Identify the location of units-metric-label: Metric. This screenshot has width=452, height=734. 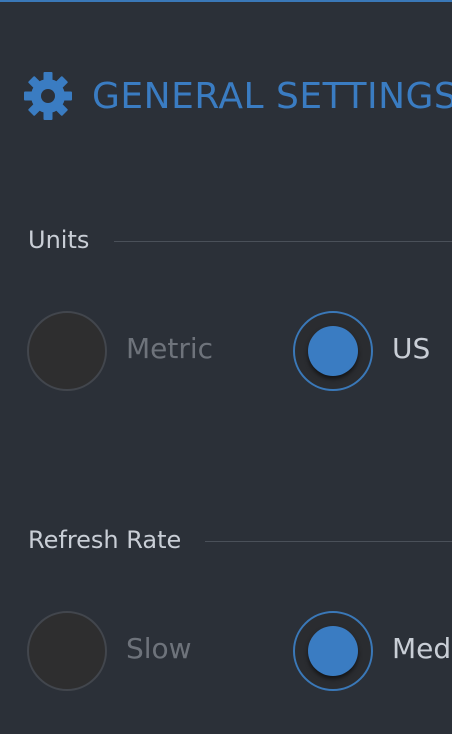
(169, 348).